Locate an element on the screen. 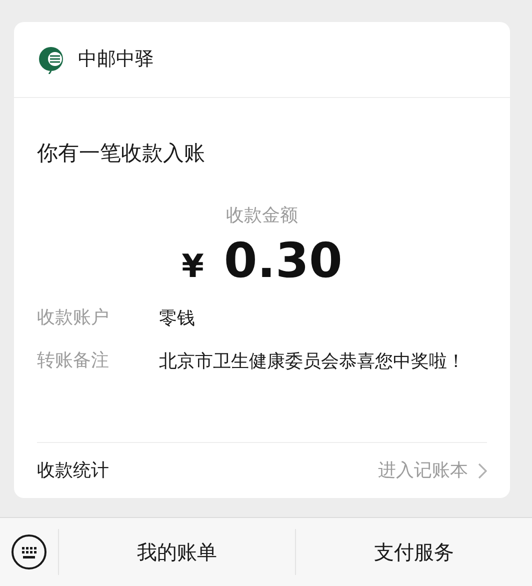 The height and width of the screenshot is (586, 532). keyboard-icon is located at coordinates (29, 552).